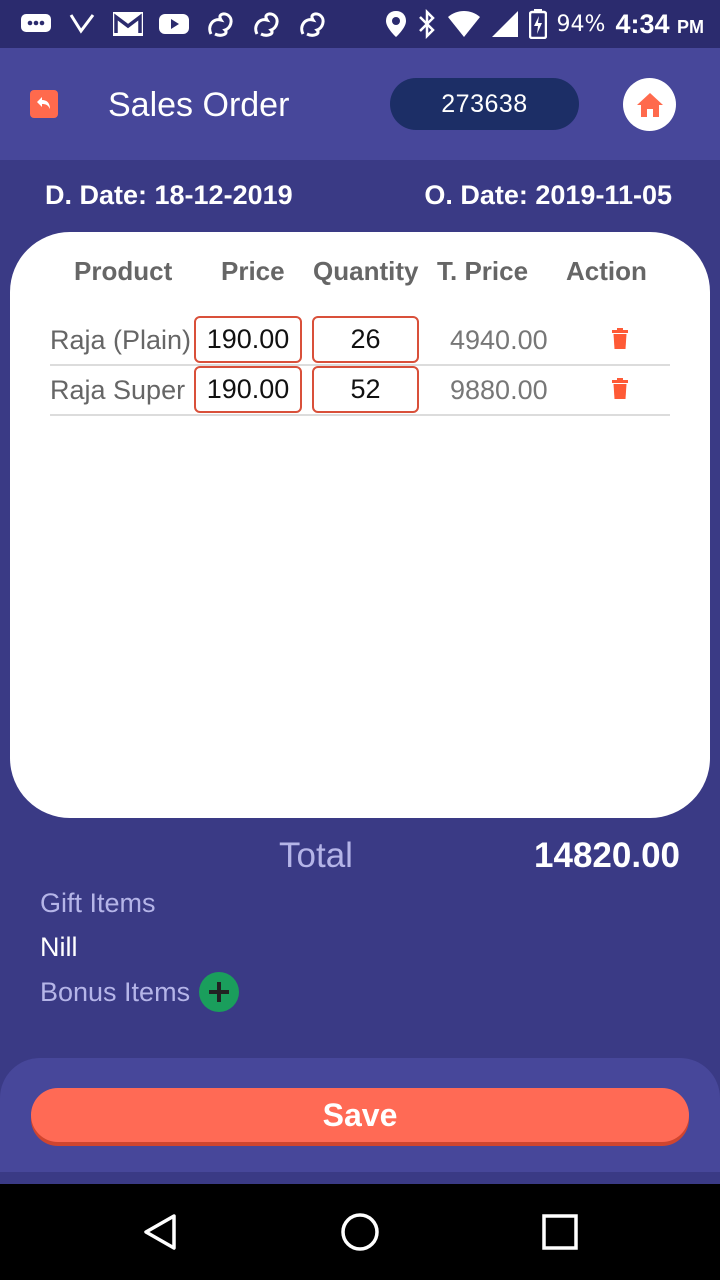 The image size is (720, 1280). Describe the element at coordinates (82, 24) in the screenshot. I see `missed-call-icon` at that location.